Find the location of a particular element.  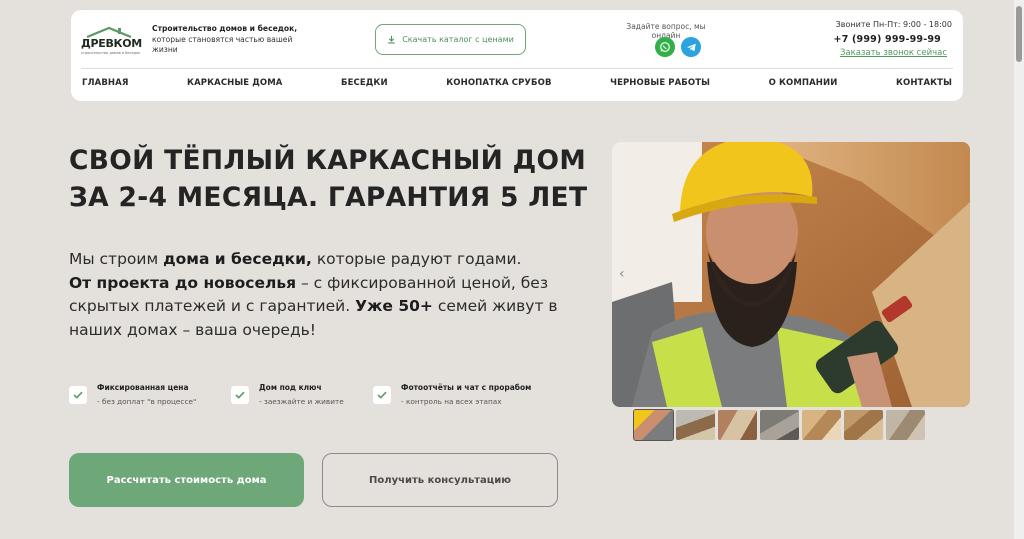

feature-subtitle: - без доплат "в процессе" is located at coordinates (147, 401).